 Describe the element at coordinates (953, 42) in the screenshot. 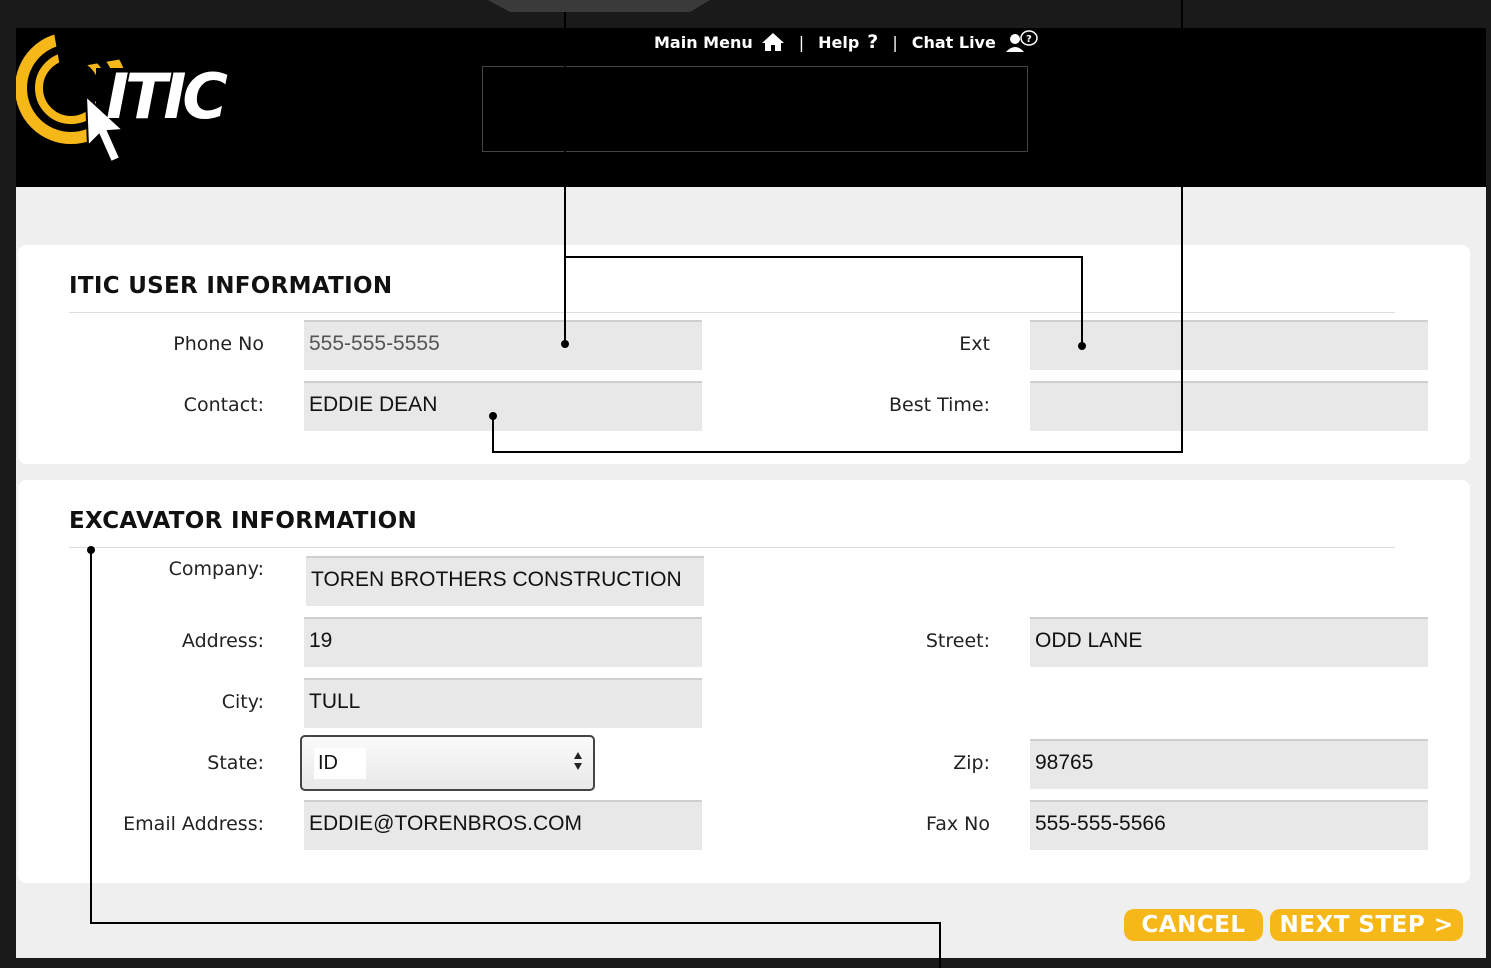

I see `nav-chat-live-label: Chat Live` at that location.